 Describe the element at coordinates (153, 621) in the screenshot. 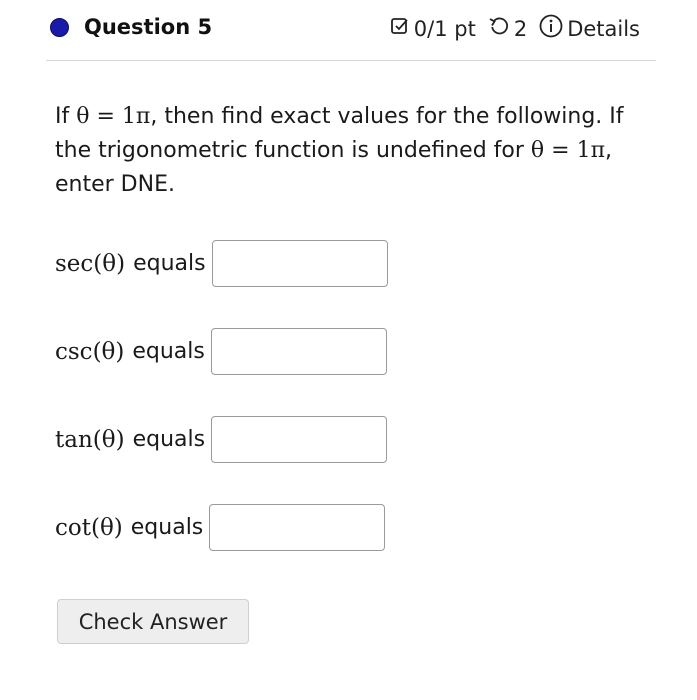

I see `check-answer-button: Check Answer` at that location.